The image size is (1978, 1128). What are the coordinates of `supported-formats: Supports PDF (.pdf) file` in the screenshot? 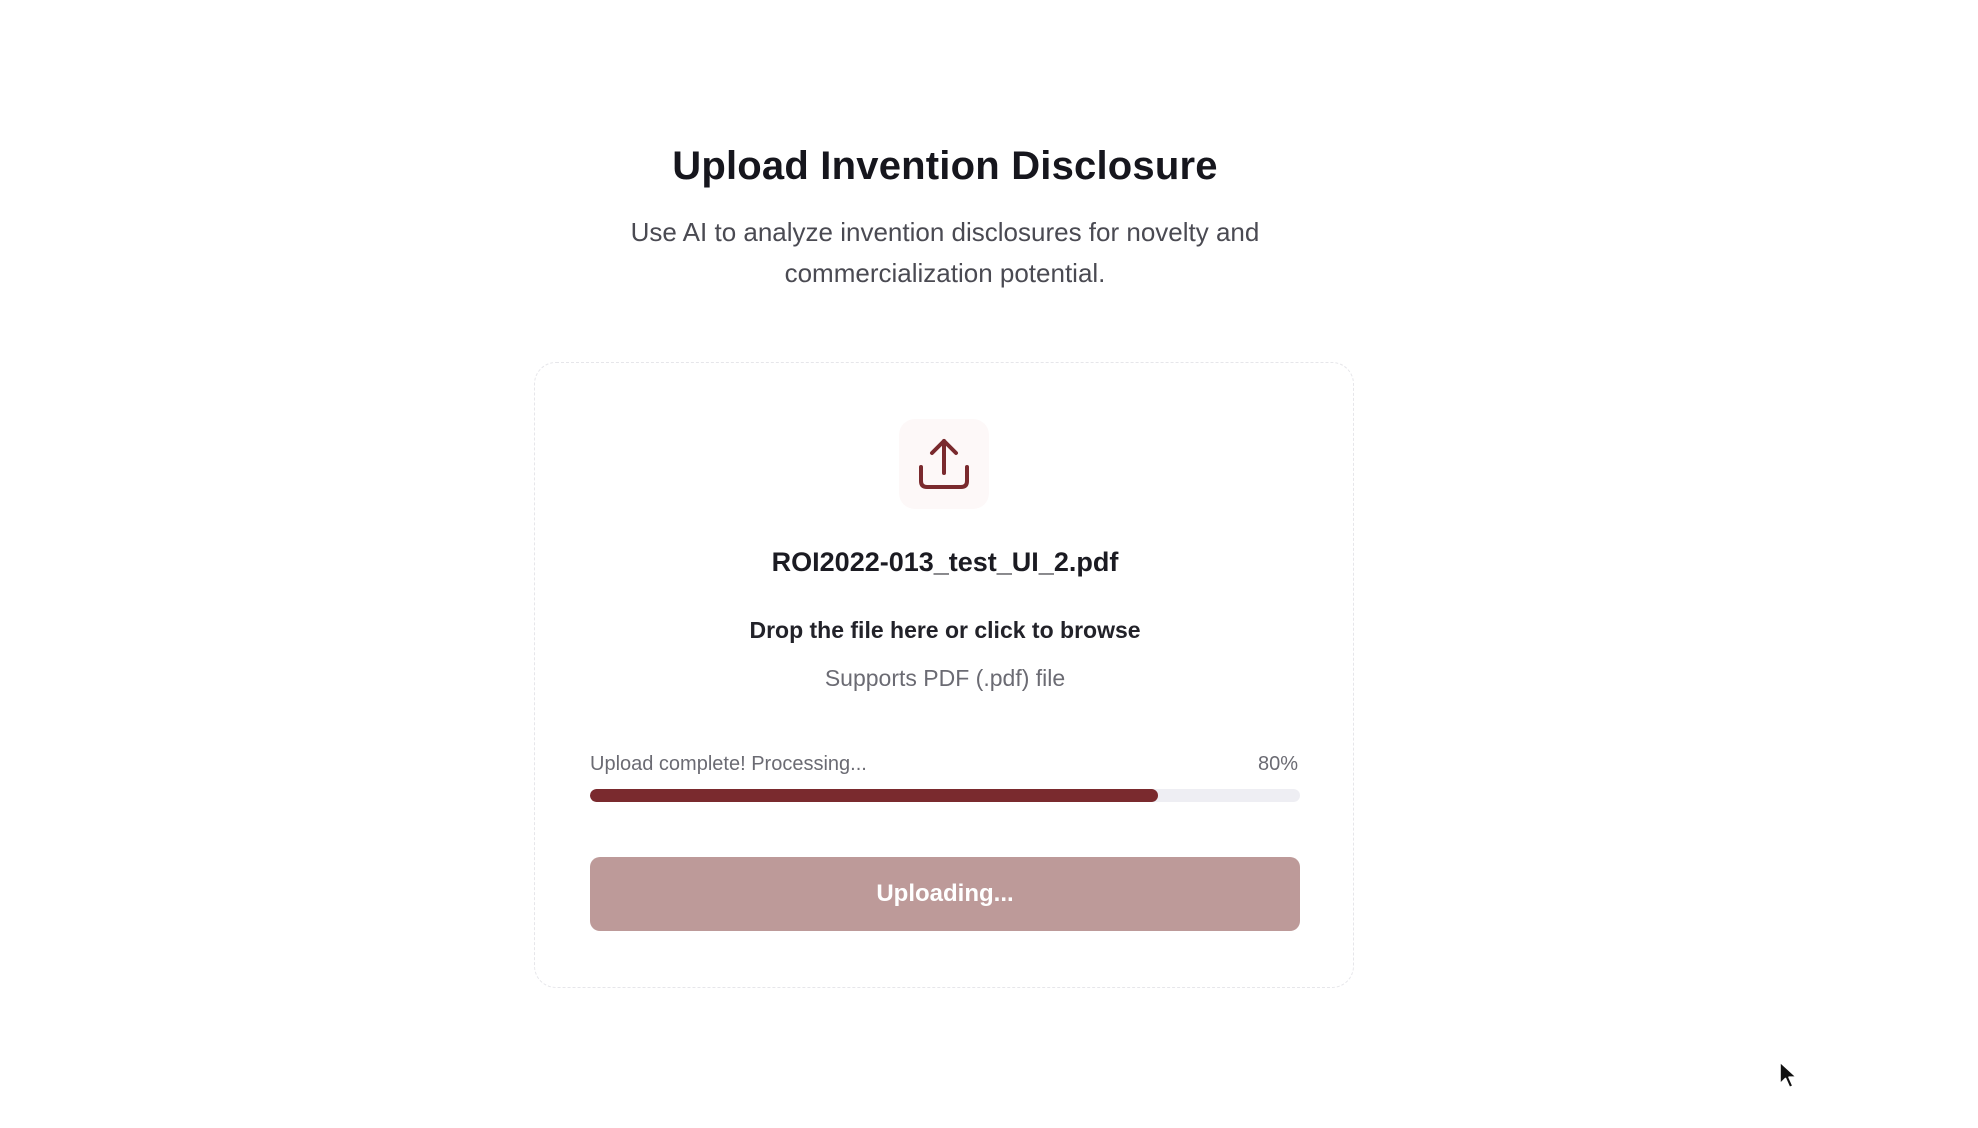 It's located at (945, 678).